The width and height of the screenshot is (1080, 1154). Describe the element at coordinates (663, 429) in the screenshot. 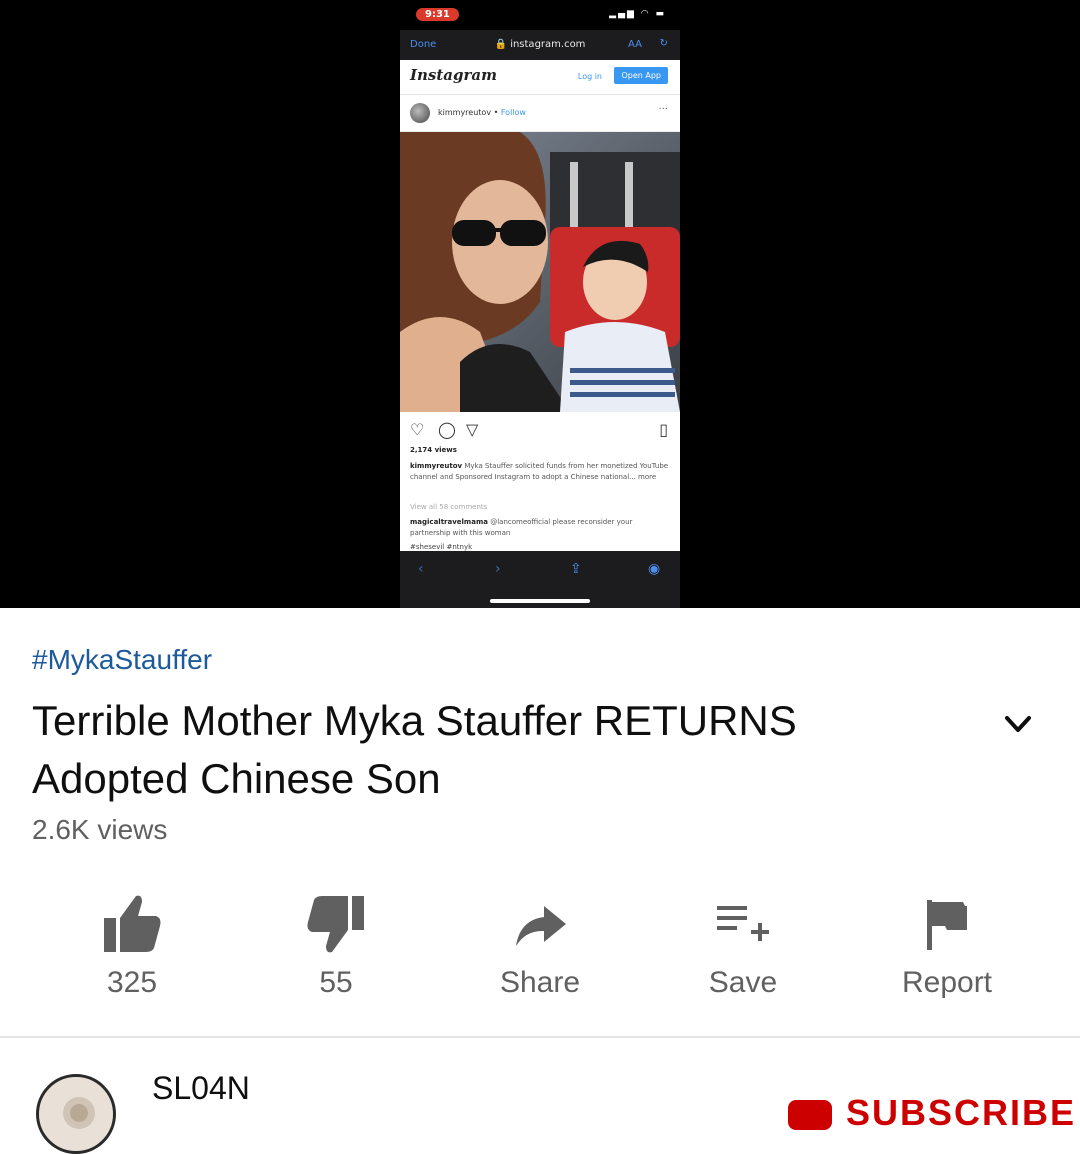

I see `bookmark-icon: ▯` at that location.